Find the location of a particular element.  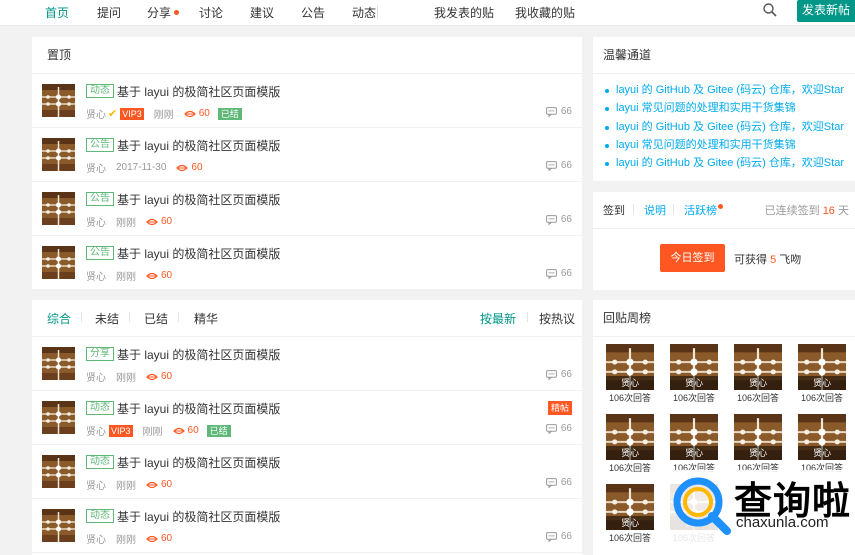

kiss-reward: 60 is located at coordinates (196, 113).